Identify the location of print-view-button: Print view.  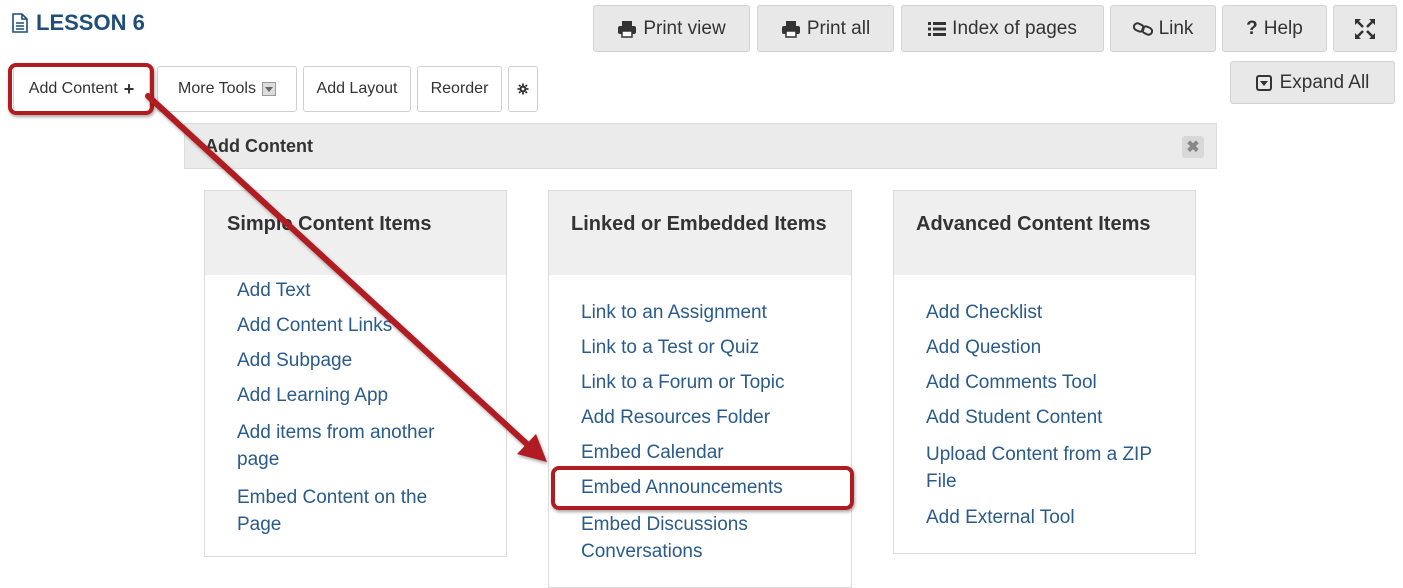
(671, 28).